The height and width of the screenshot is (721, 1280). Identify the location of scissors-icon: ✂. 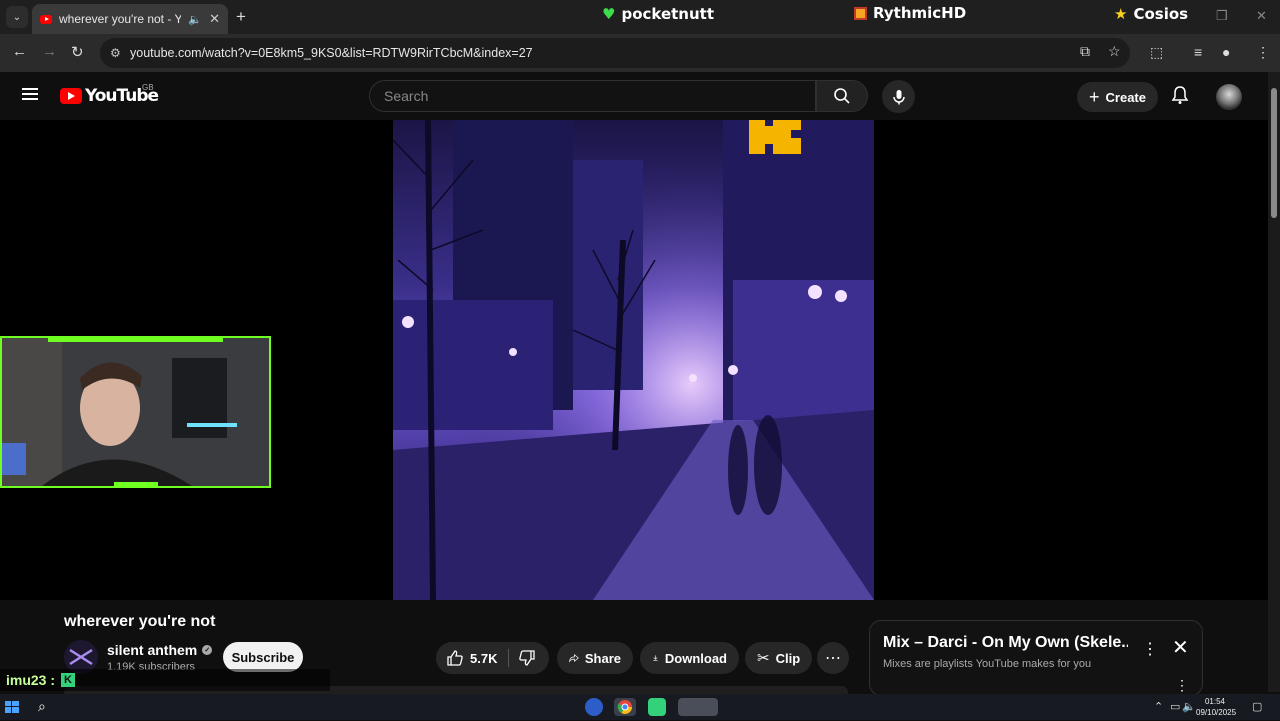
(763, 658).